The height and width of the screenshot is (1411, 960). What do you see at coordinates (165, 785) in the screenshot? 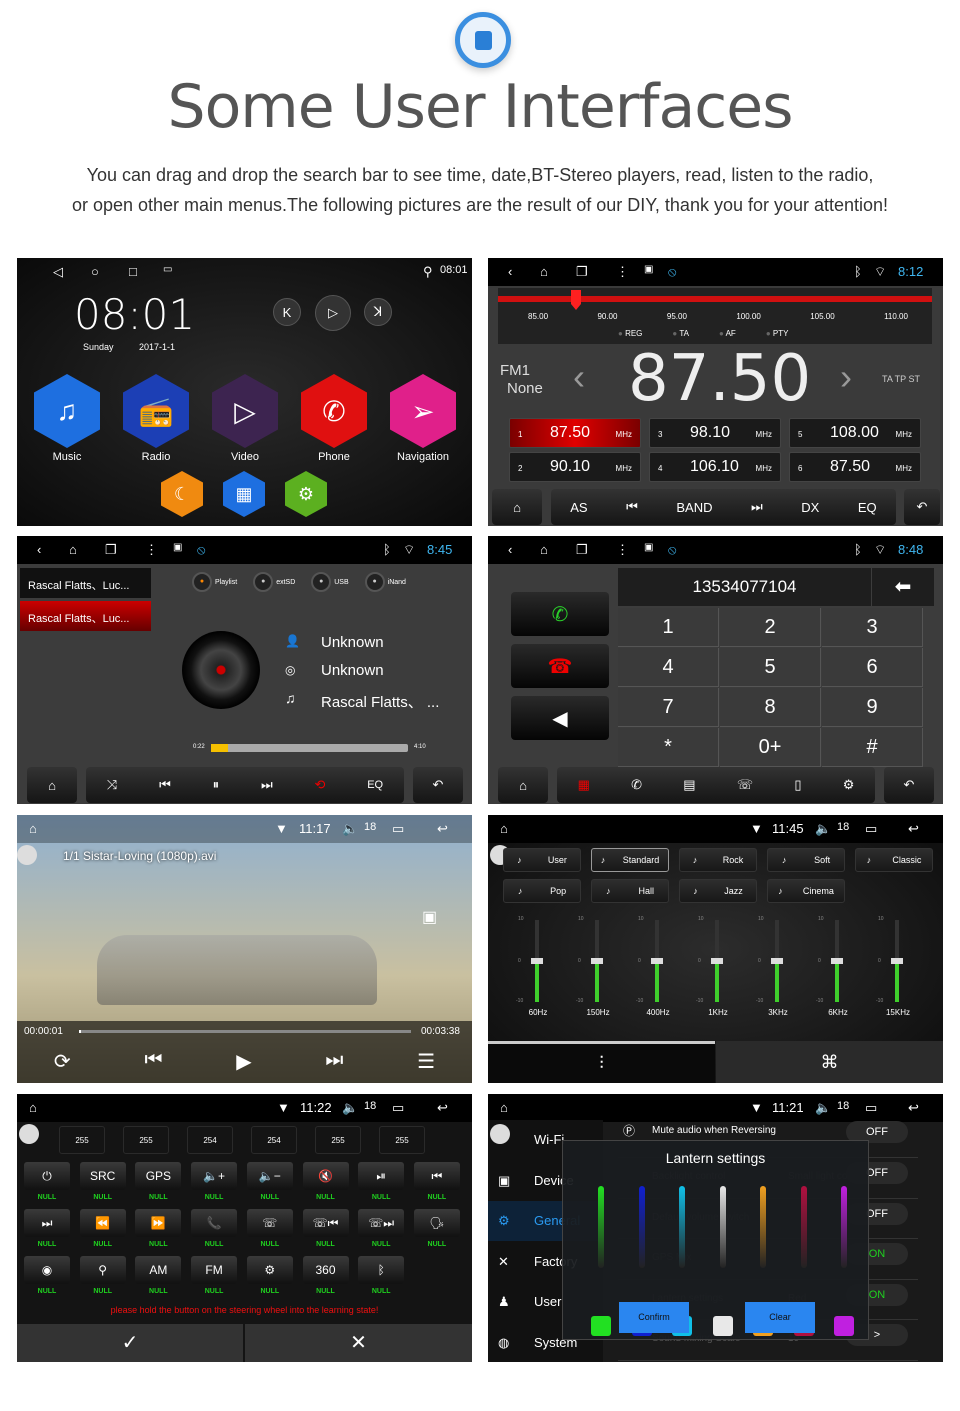
I see `prev-button: ⏮` at bounding box center [165, 785].